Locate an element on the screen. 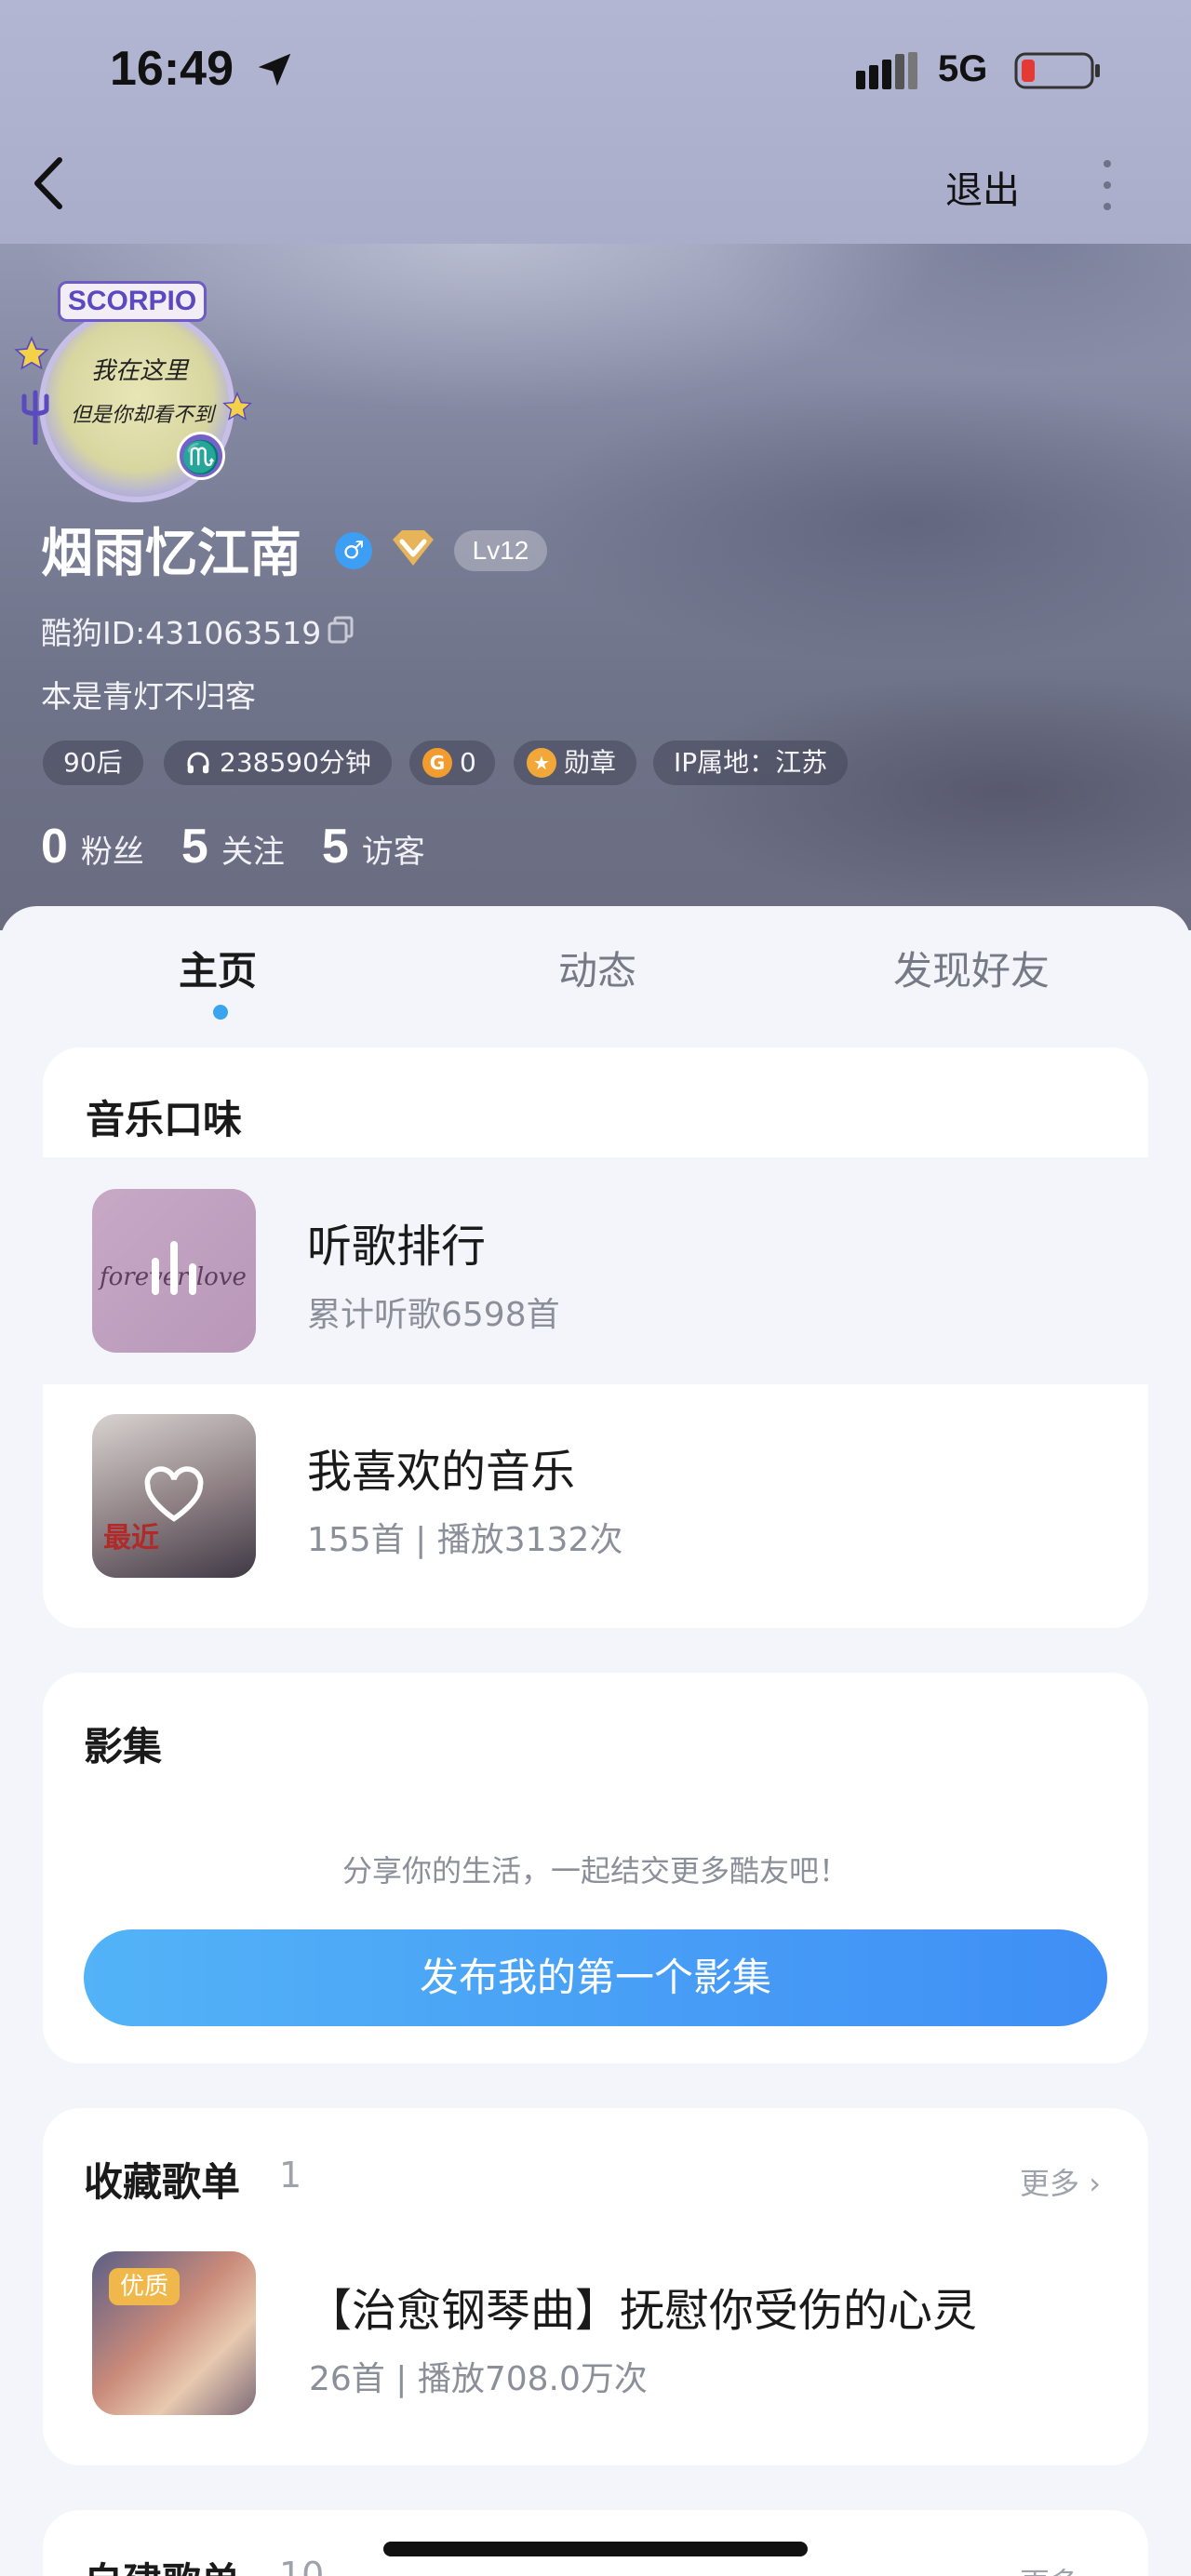 Image resolution: width=1191 pixels, height=2576 pixels. favorite-music-thumbnail: 最近 is located at coordinates (174, 1496).